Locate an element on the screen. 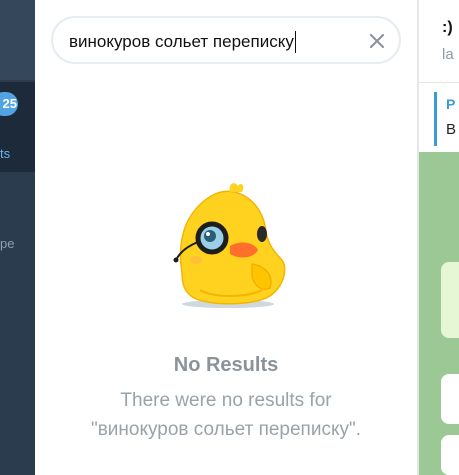 Image resolution: width=459 pixels, height=475 pixels. pinned-message-title: P is located at coordinates (450, 104).